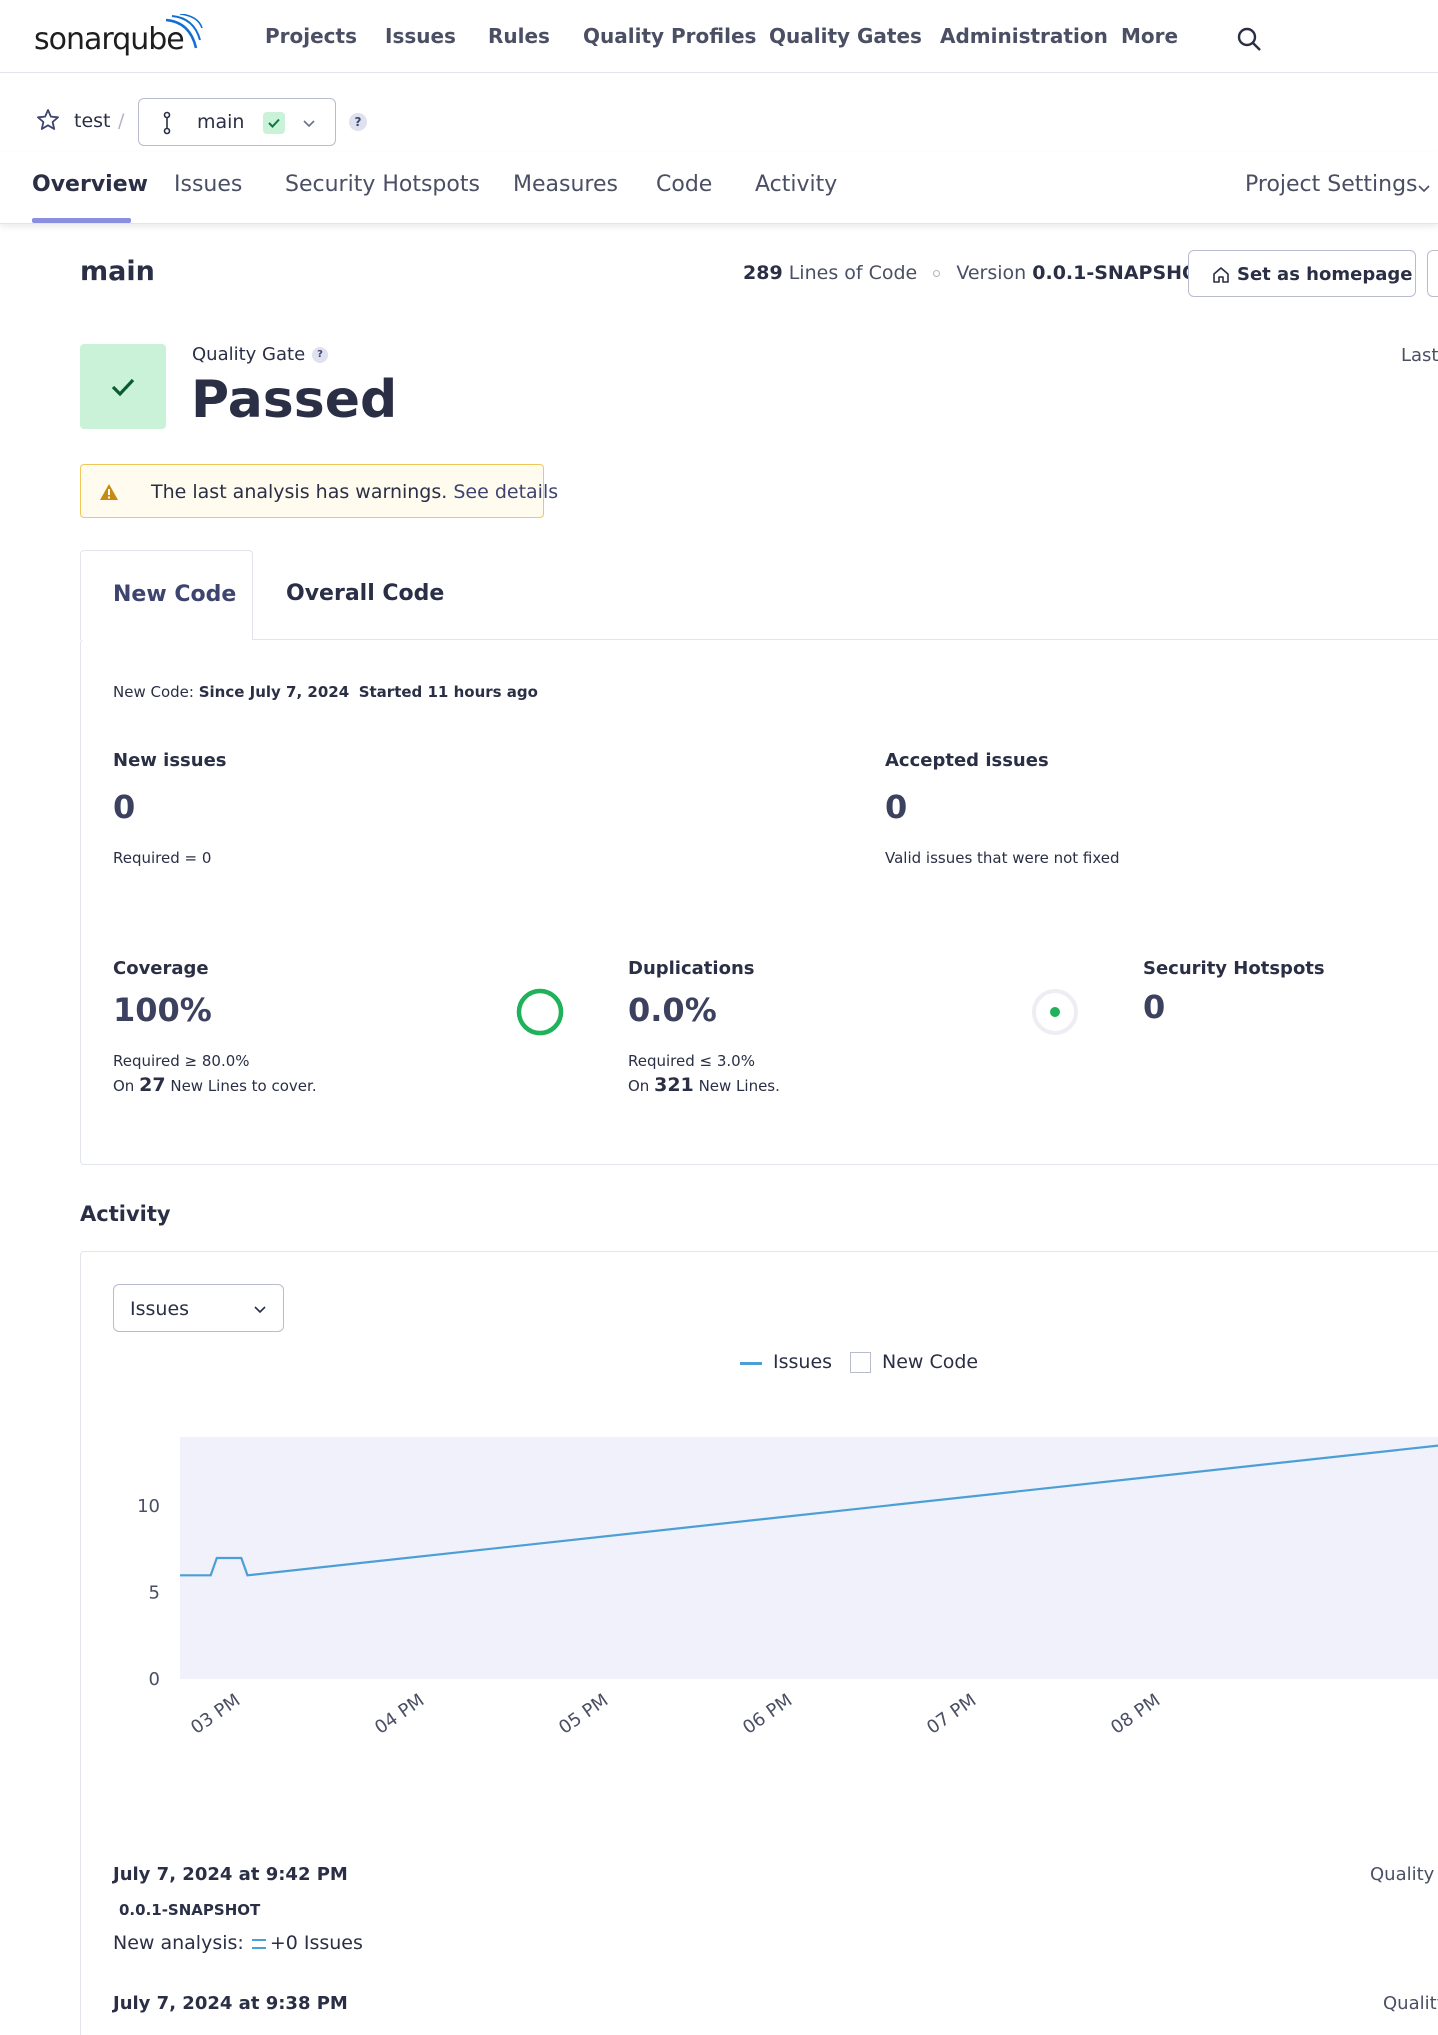 Image resolution: width=1438 pixels, height=2035 pixels. What do you see at coordinates (420, 36) in the screenshot?
I see `nav-issues: Issues` at bounding box center [420, 36].